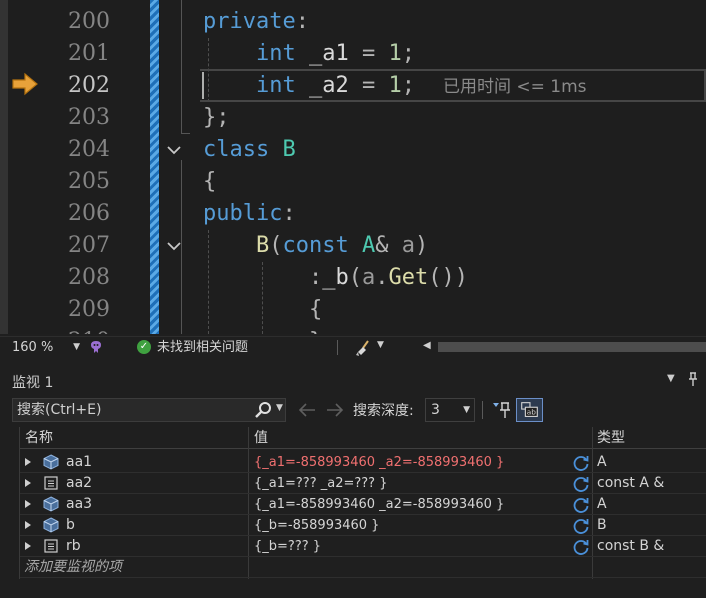  I want to click on watch-value: {_b=??? }, so click(287, 546).